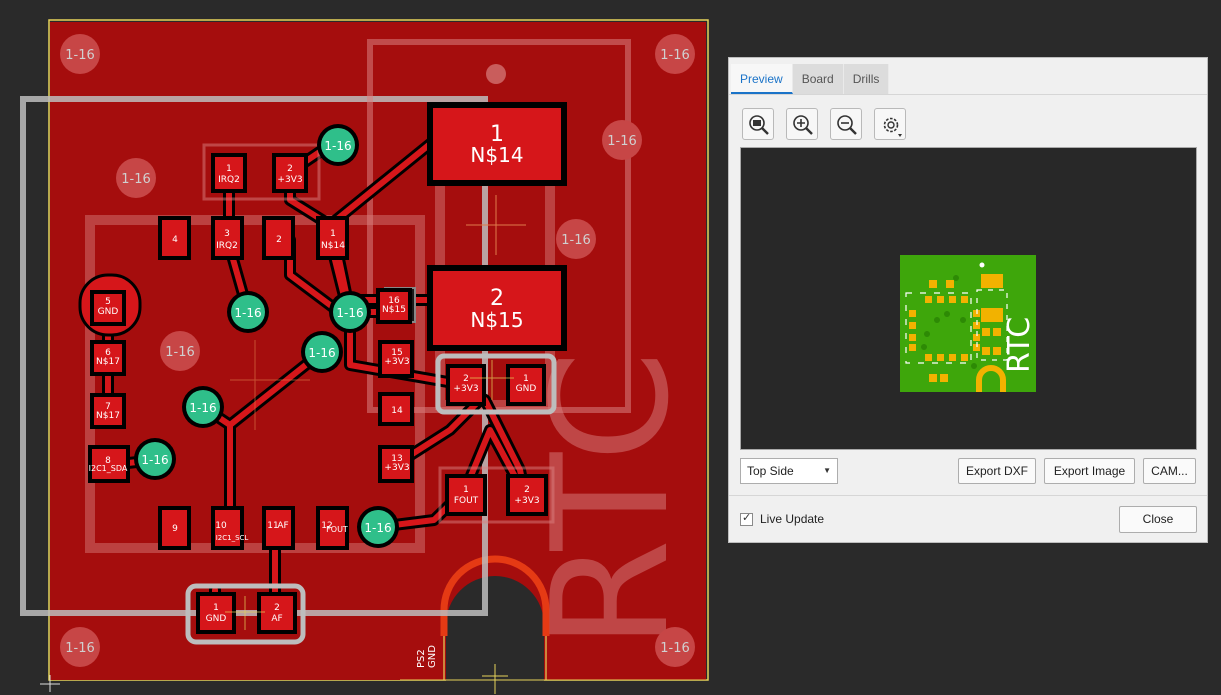  I want to click on pad-fout: 1FOUT, so click(466, 495).